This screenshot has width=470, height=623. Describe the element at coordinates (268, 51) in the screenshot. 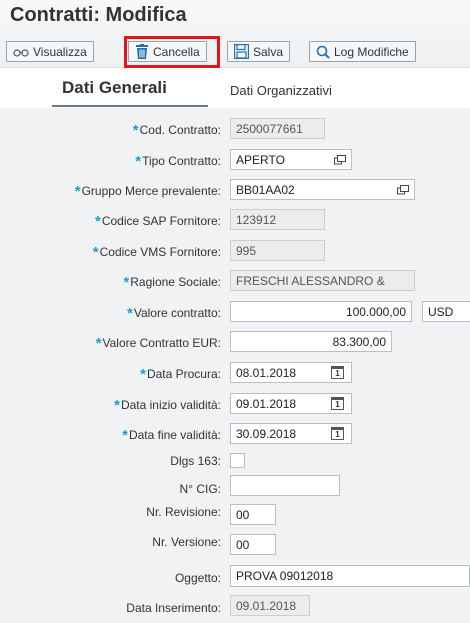

I see `salva-label: Salva` at that location.